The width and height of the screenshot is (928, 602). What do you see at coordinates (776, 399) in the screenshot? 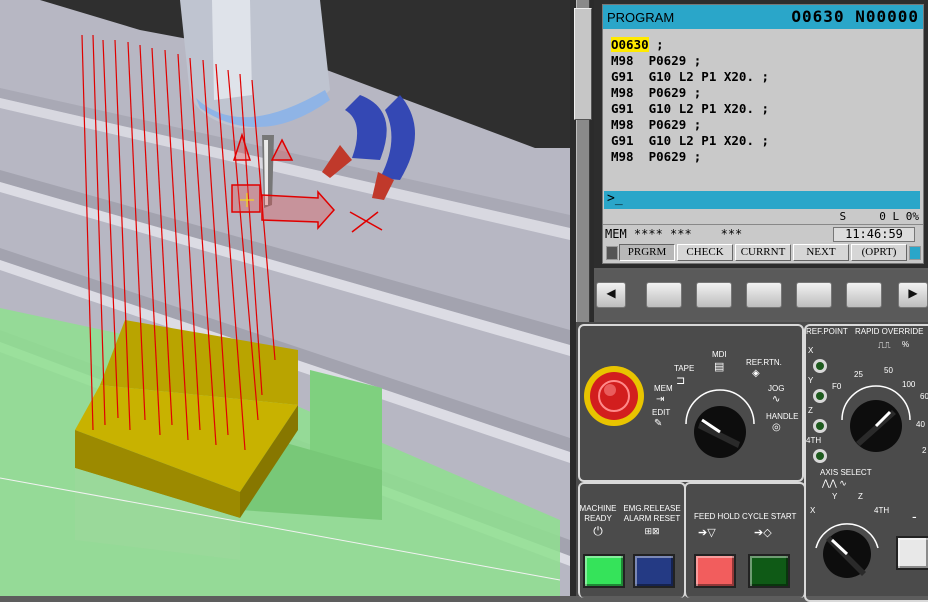
I see `jog-icon: ∿` at bounding box center [776, 399].